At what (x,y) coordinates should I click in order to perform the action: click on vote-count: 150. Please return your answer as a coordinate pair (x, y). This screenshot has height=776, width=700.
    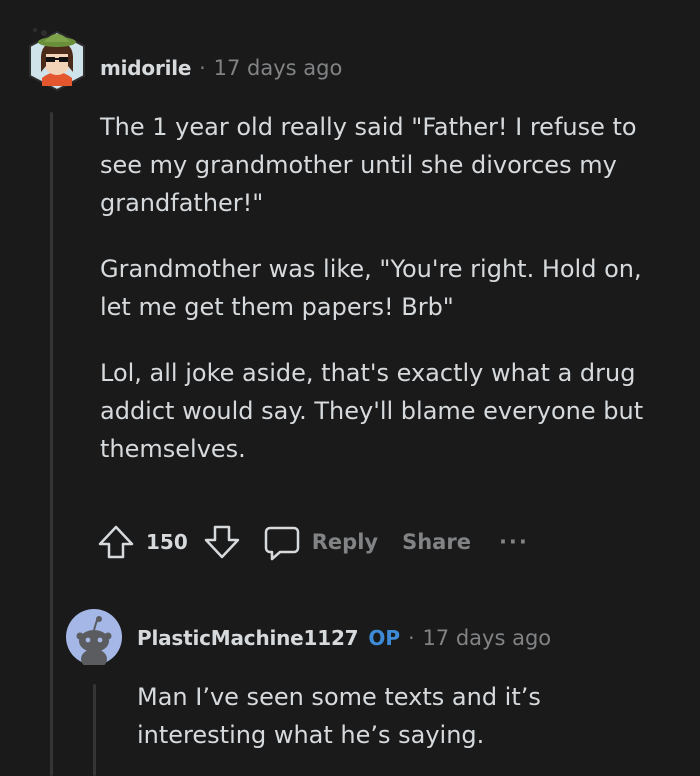
    Looking at the image, I should click on (167, 542).